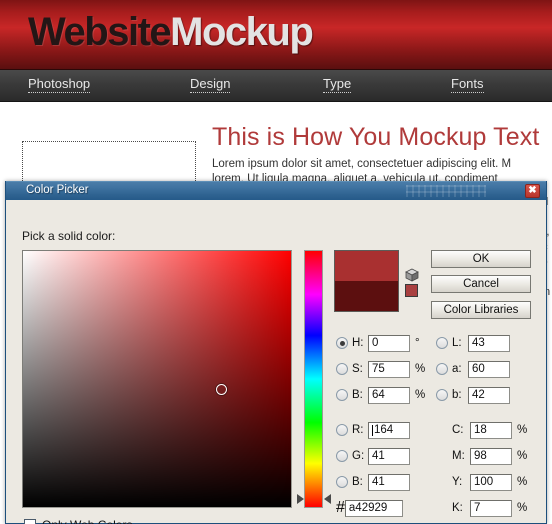 Image resolution: width=552 pixels, height=524 pixels. Describe the element at coordinates (420, 369) in the screenshot. I see `unit-saturation: %` at that location.